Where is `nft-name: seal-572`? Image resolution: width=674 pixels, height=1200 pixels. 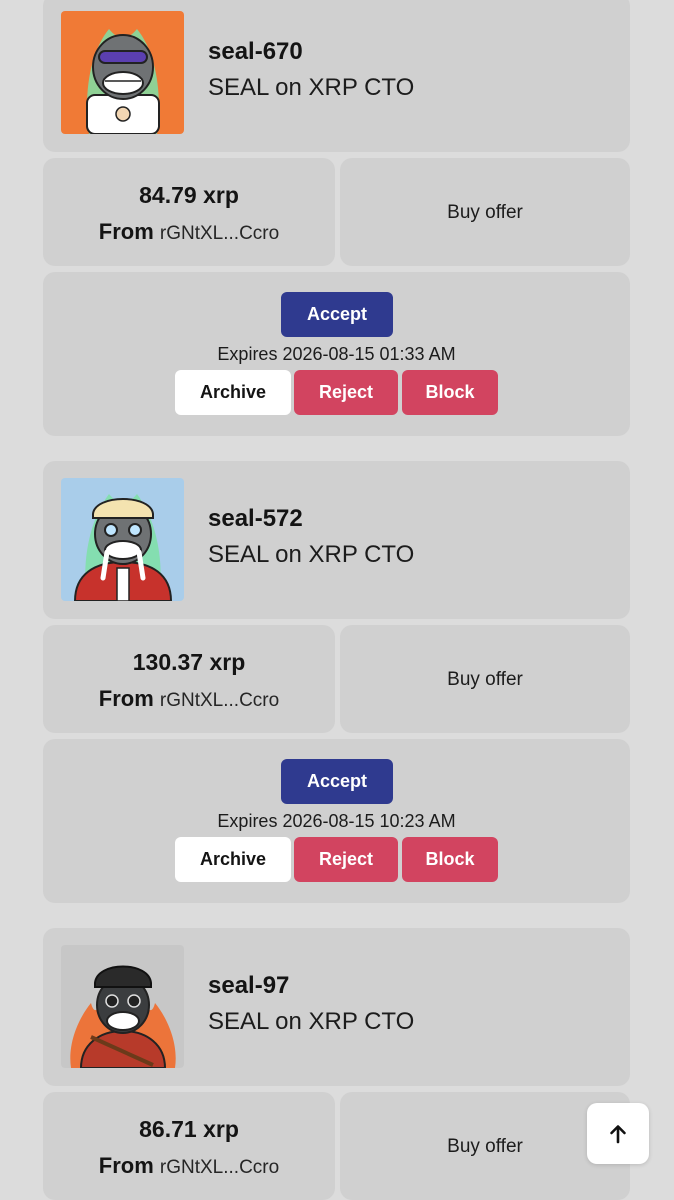
nft-name: seal-572 is located at coordinates (255, 519).